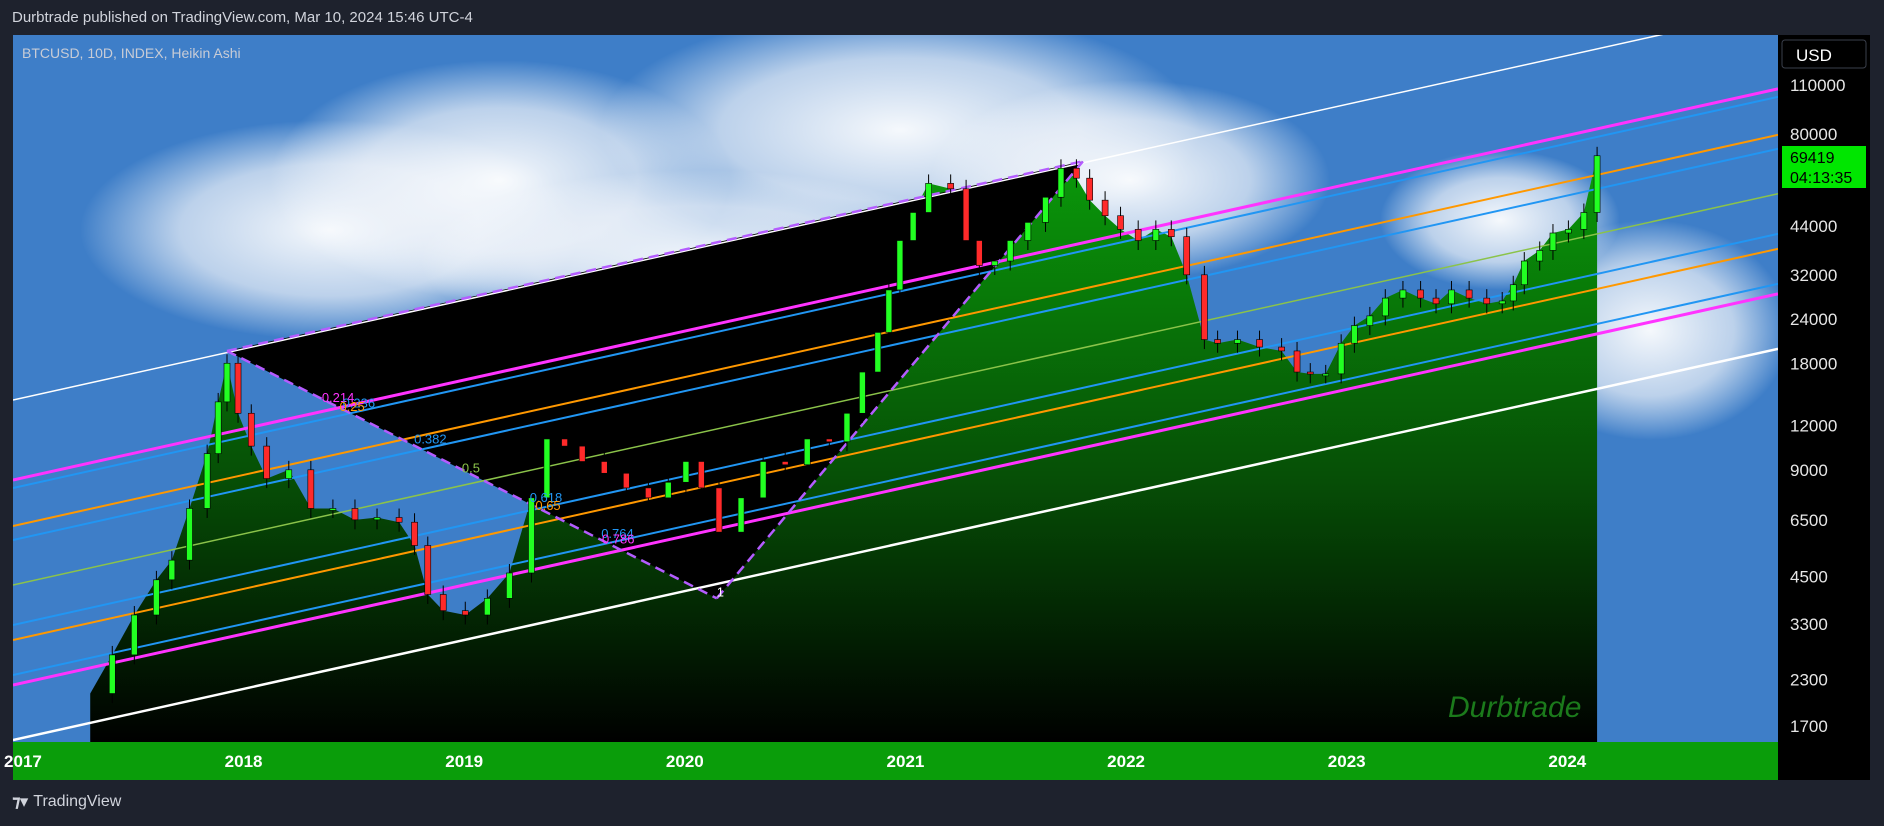 This screenshot has height=826, width=1884. What do you see at coordinates (547, 505) in the screenshot?
I see `fib-level-label: 0.65` at bounding box center [547, 505].